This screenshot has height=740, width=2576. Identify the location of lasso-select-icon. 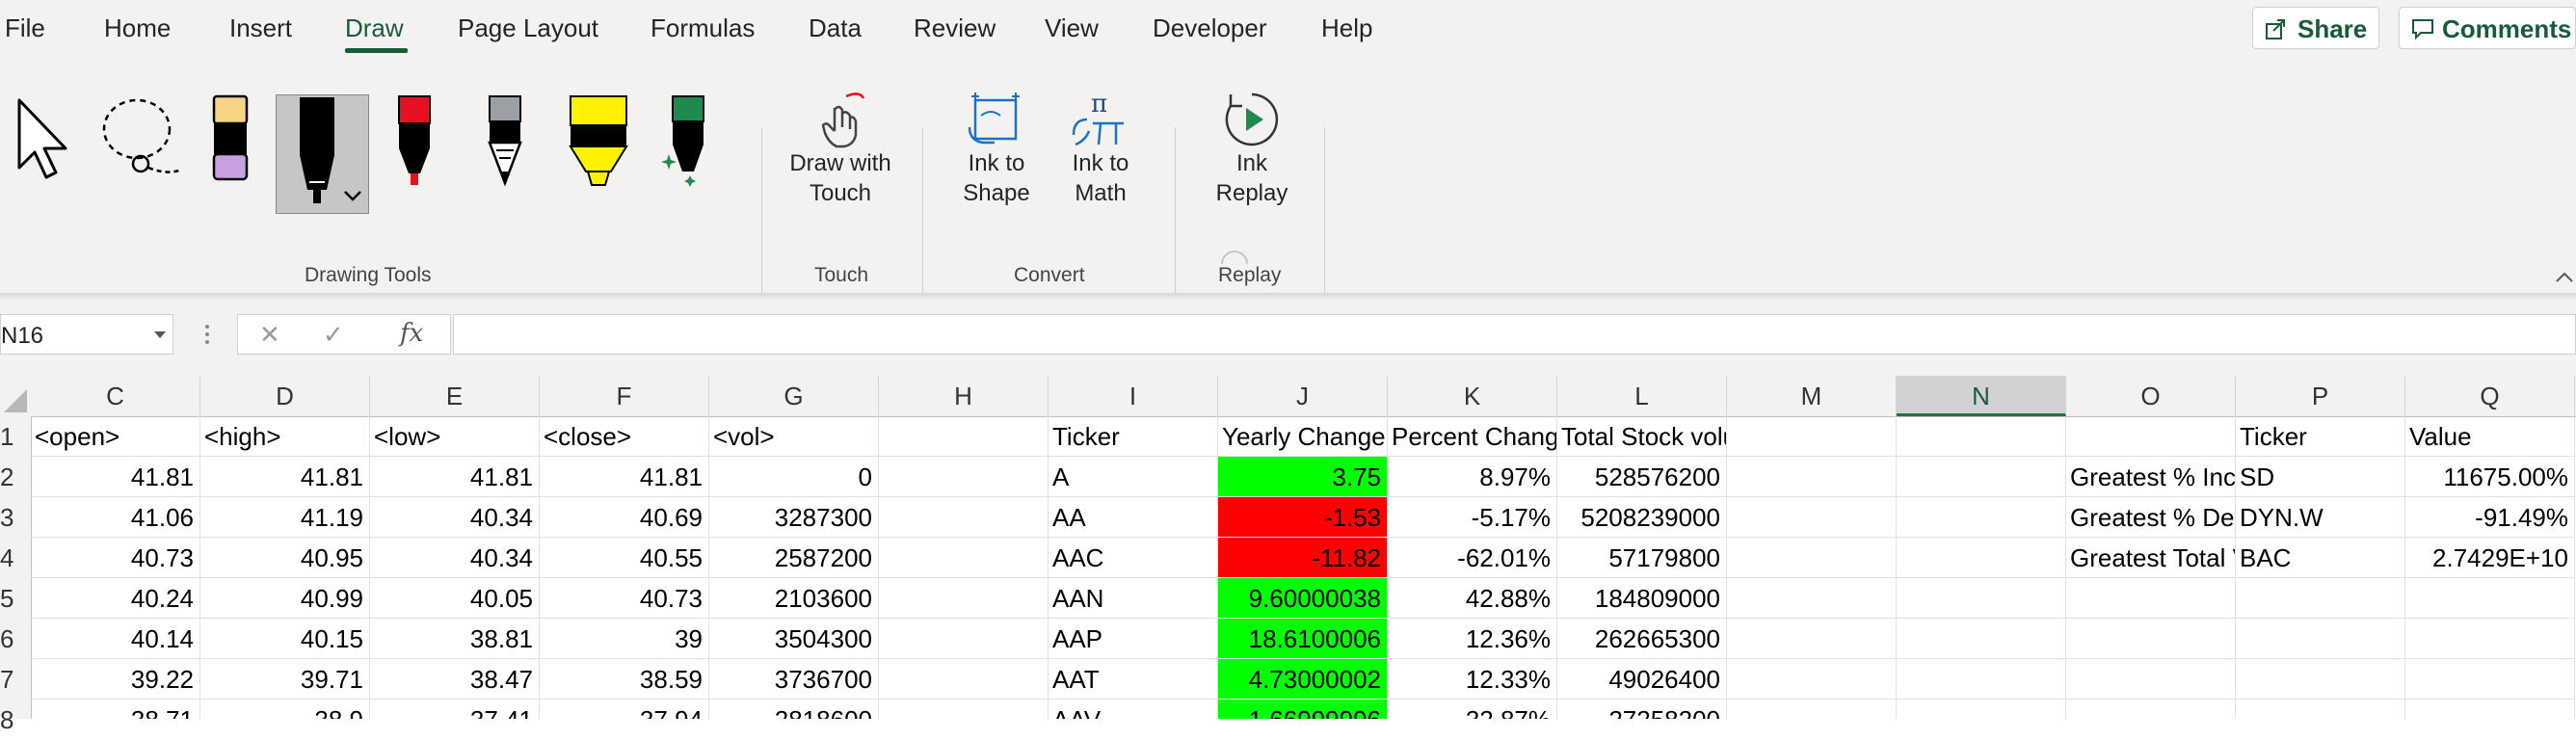
(142, 137).